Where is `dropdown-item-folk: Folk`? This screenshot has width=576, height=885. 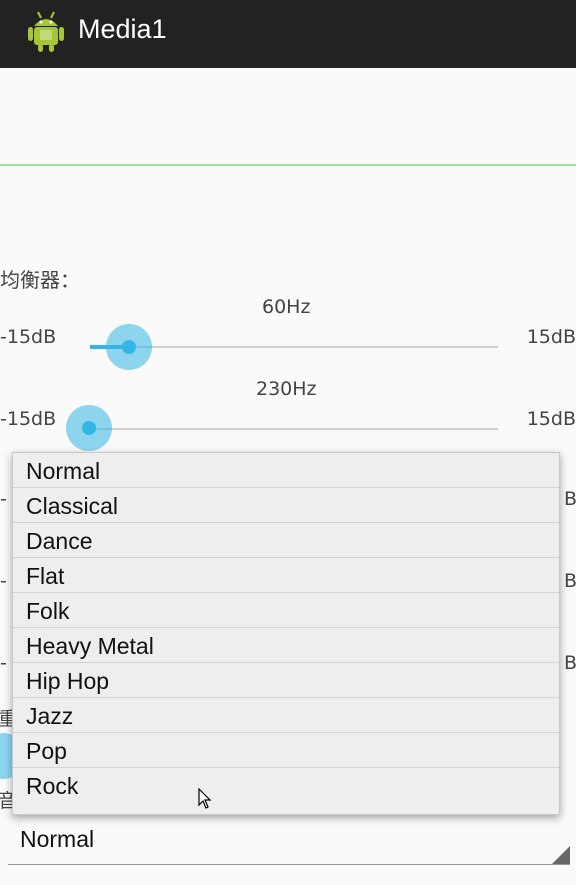
dropdown-item-folk: Folk is located at coordinates (286, 610).